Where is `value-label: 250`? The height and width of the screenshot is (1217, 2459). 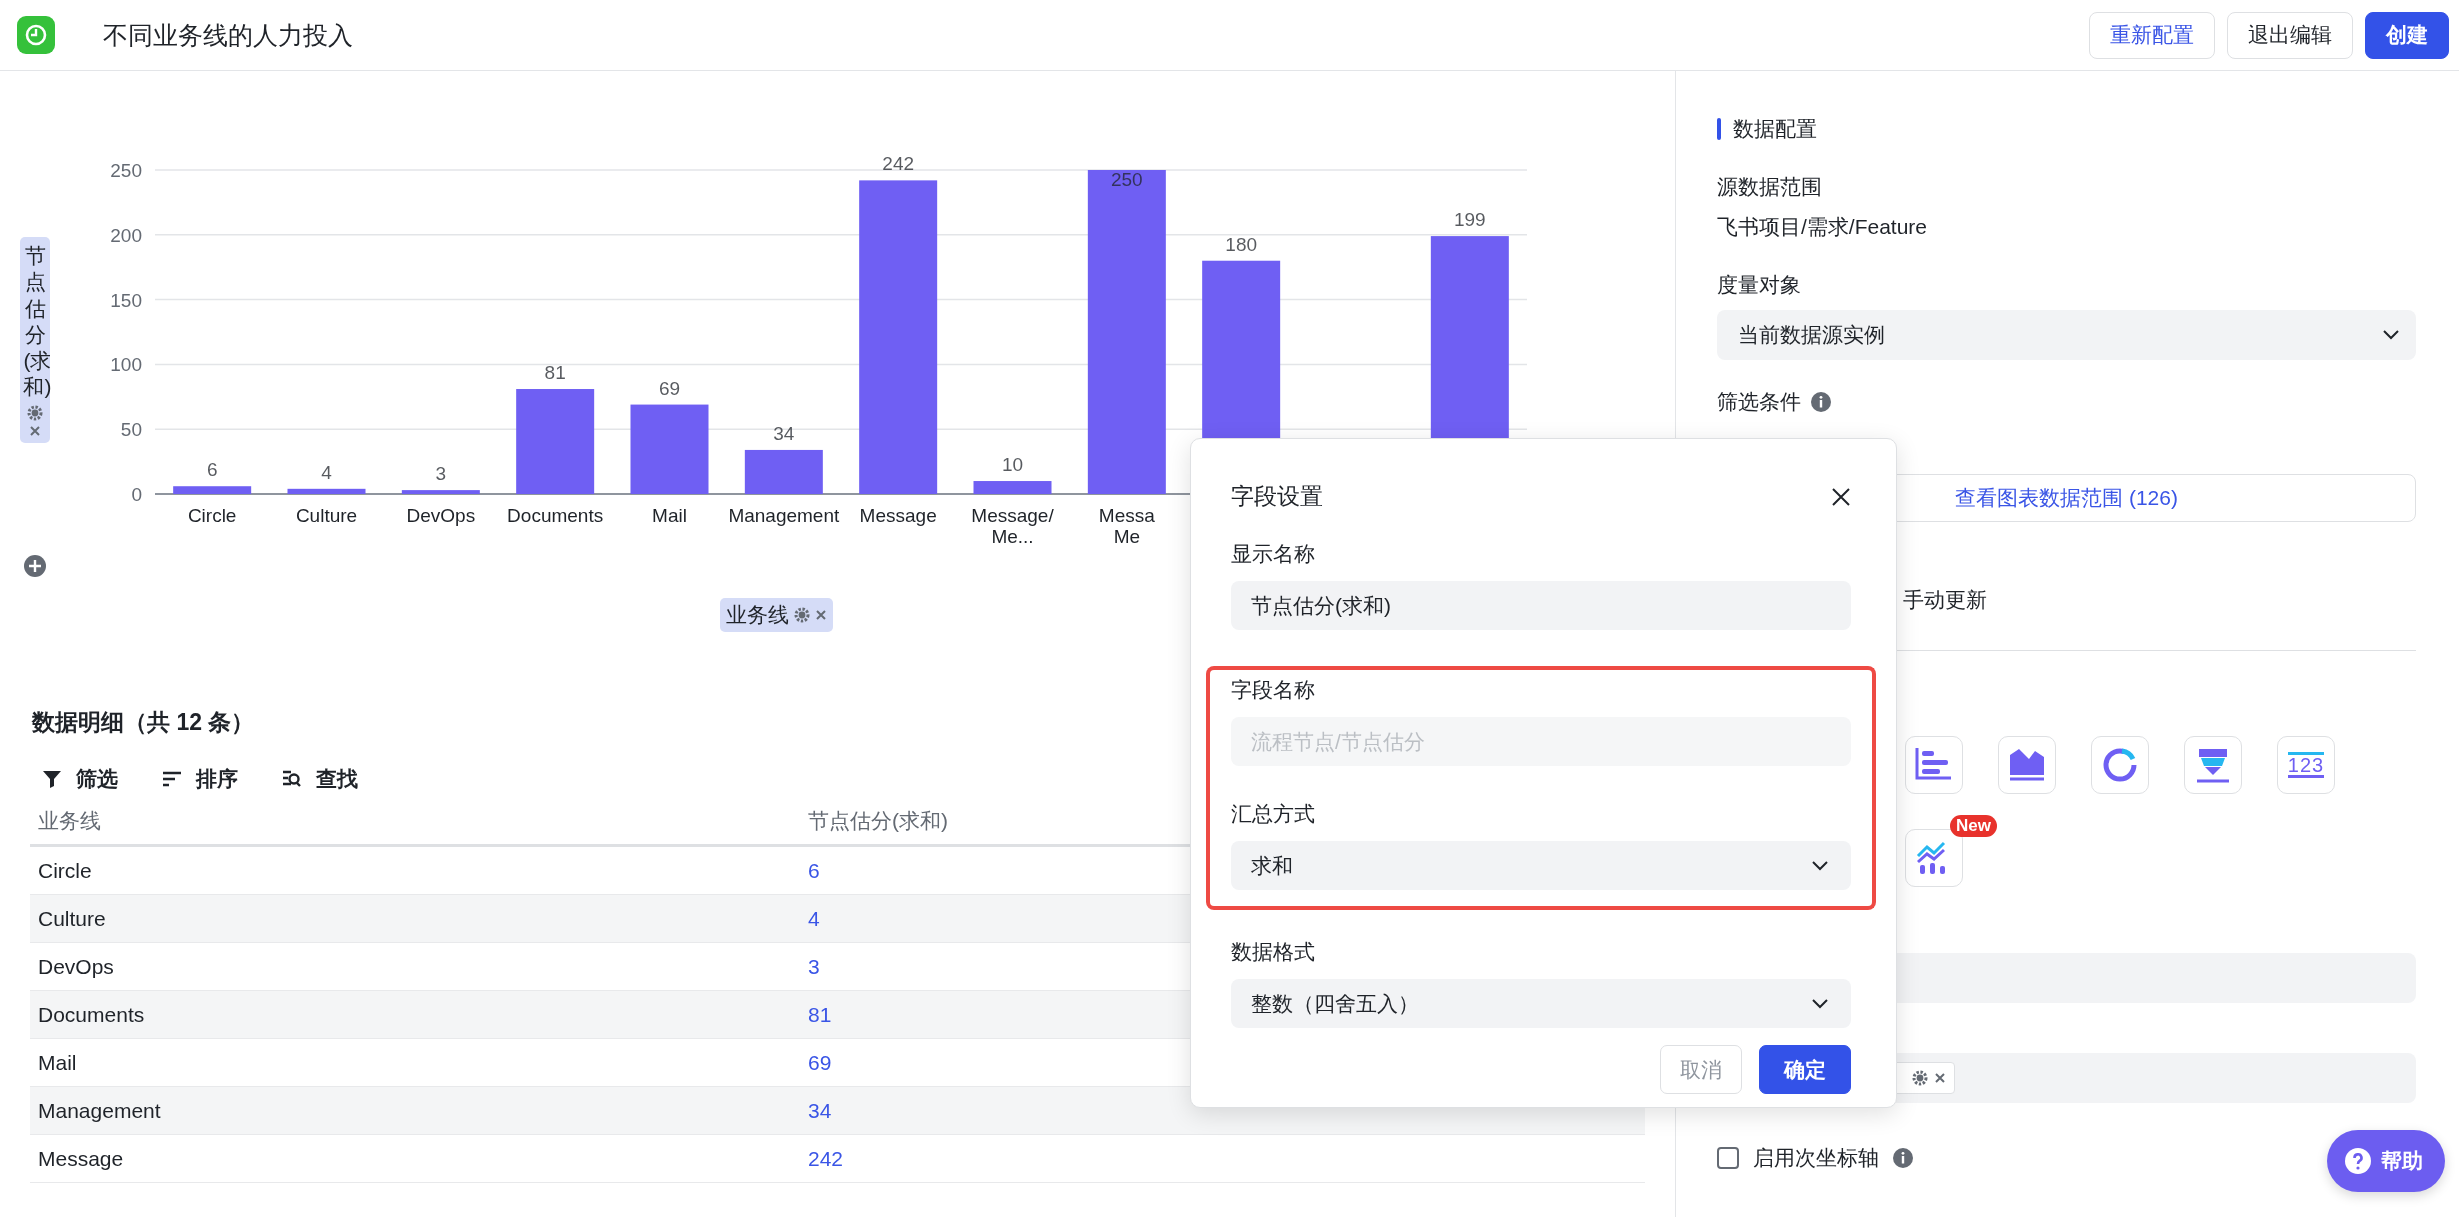 value-label: 250 is located at coordinates (1127, 179).